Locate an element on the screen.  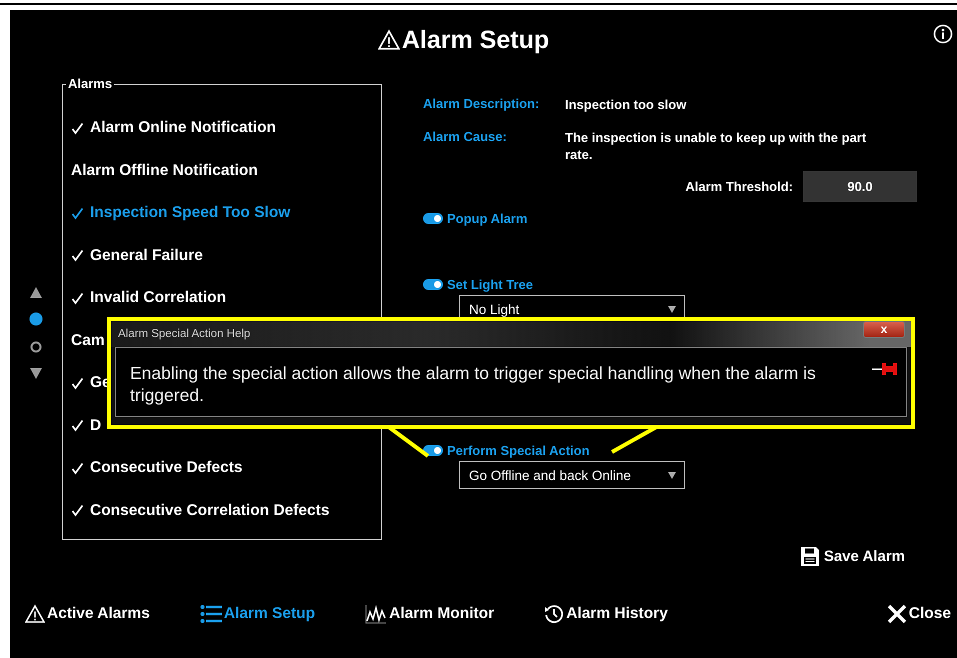
nav-tab: Alarm Setup is located at coordinates (258, 614).